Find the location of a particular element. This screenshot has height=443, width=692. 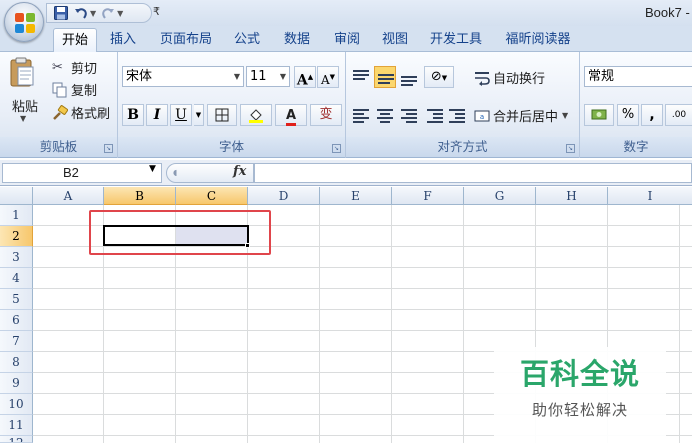

title-bar: ▼ ▼ ₹ Book7 - is located at coordinates (346, 13).